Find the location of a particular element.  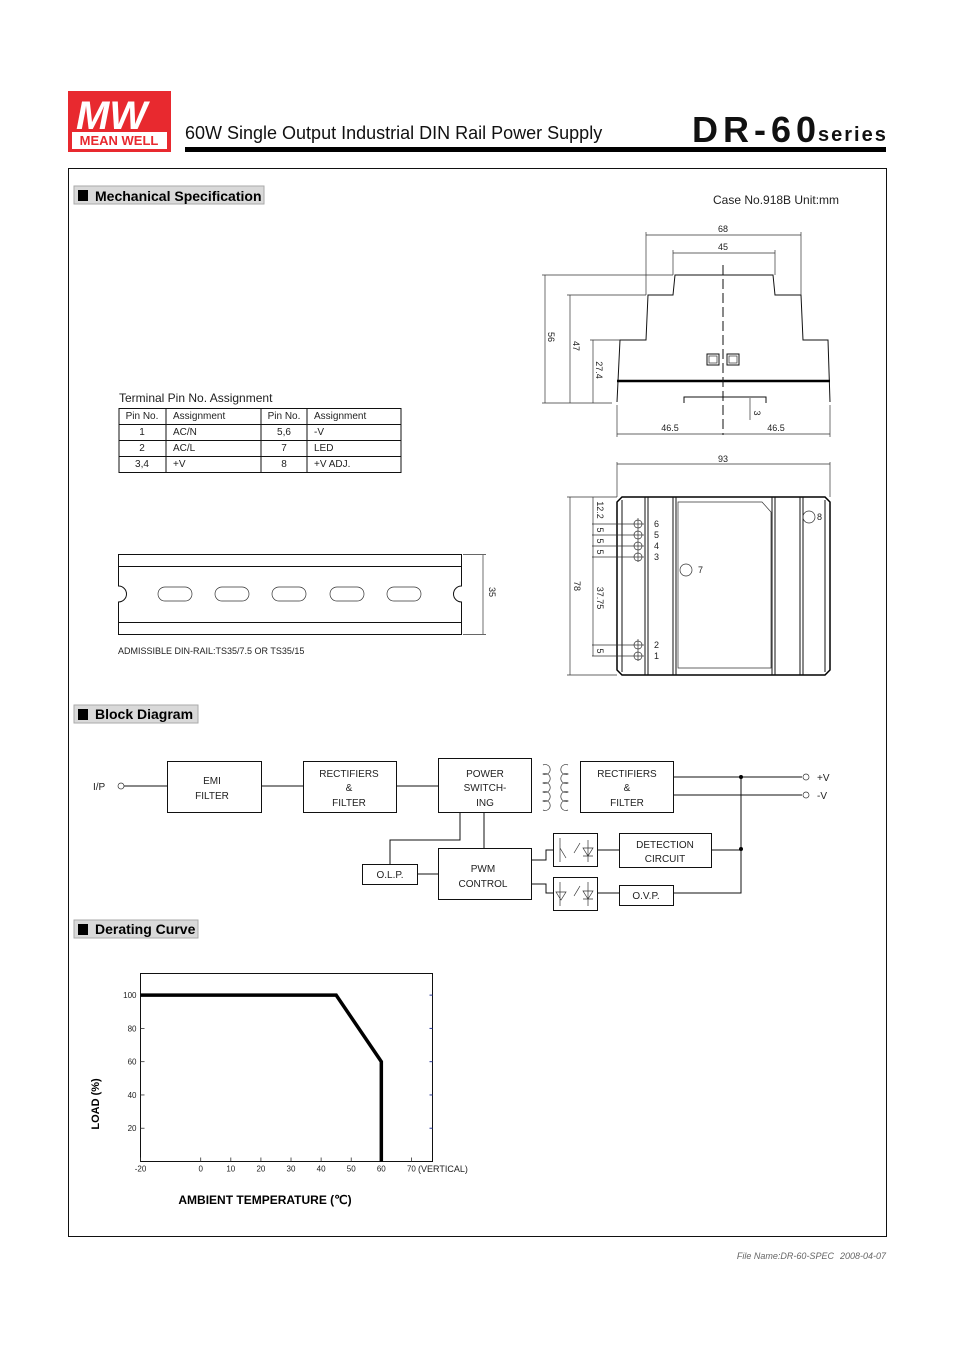

detection-circuit-block: DETECTION CIRCUIT is located at coordinates (665, 850).